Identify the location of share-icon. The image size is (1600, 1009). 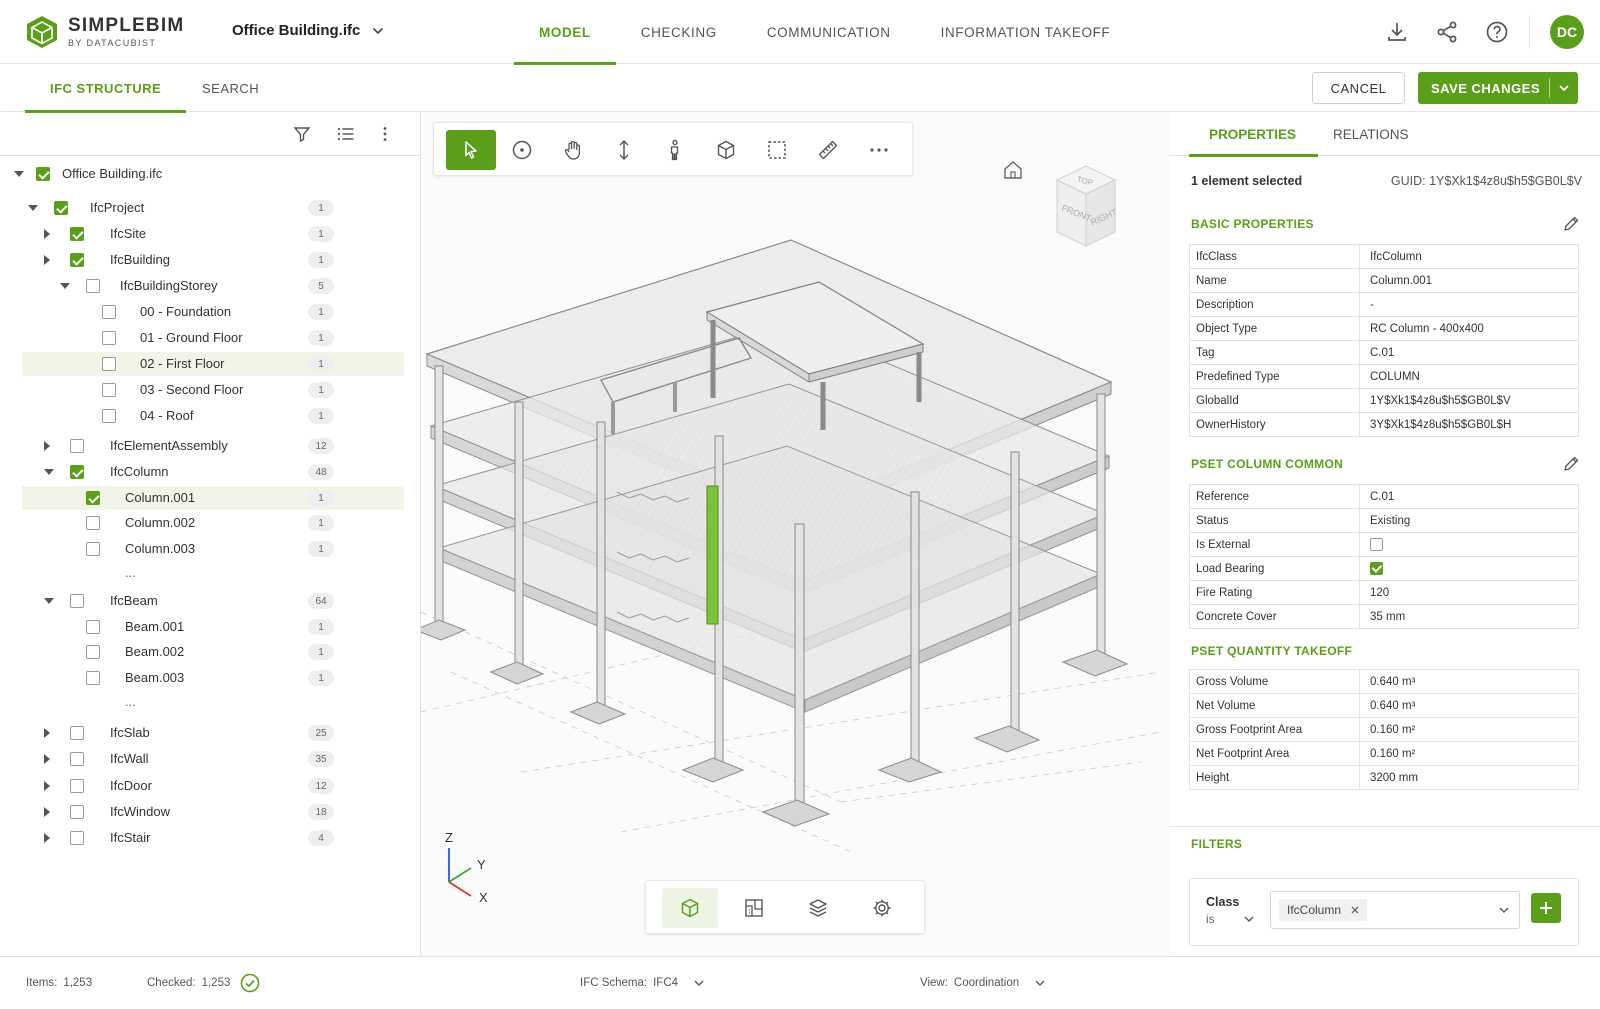
(1447, 32).